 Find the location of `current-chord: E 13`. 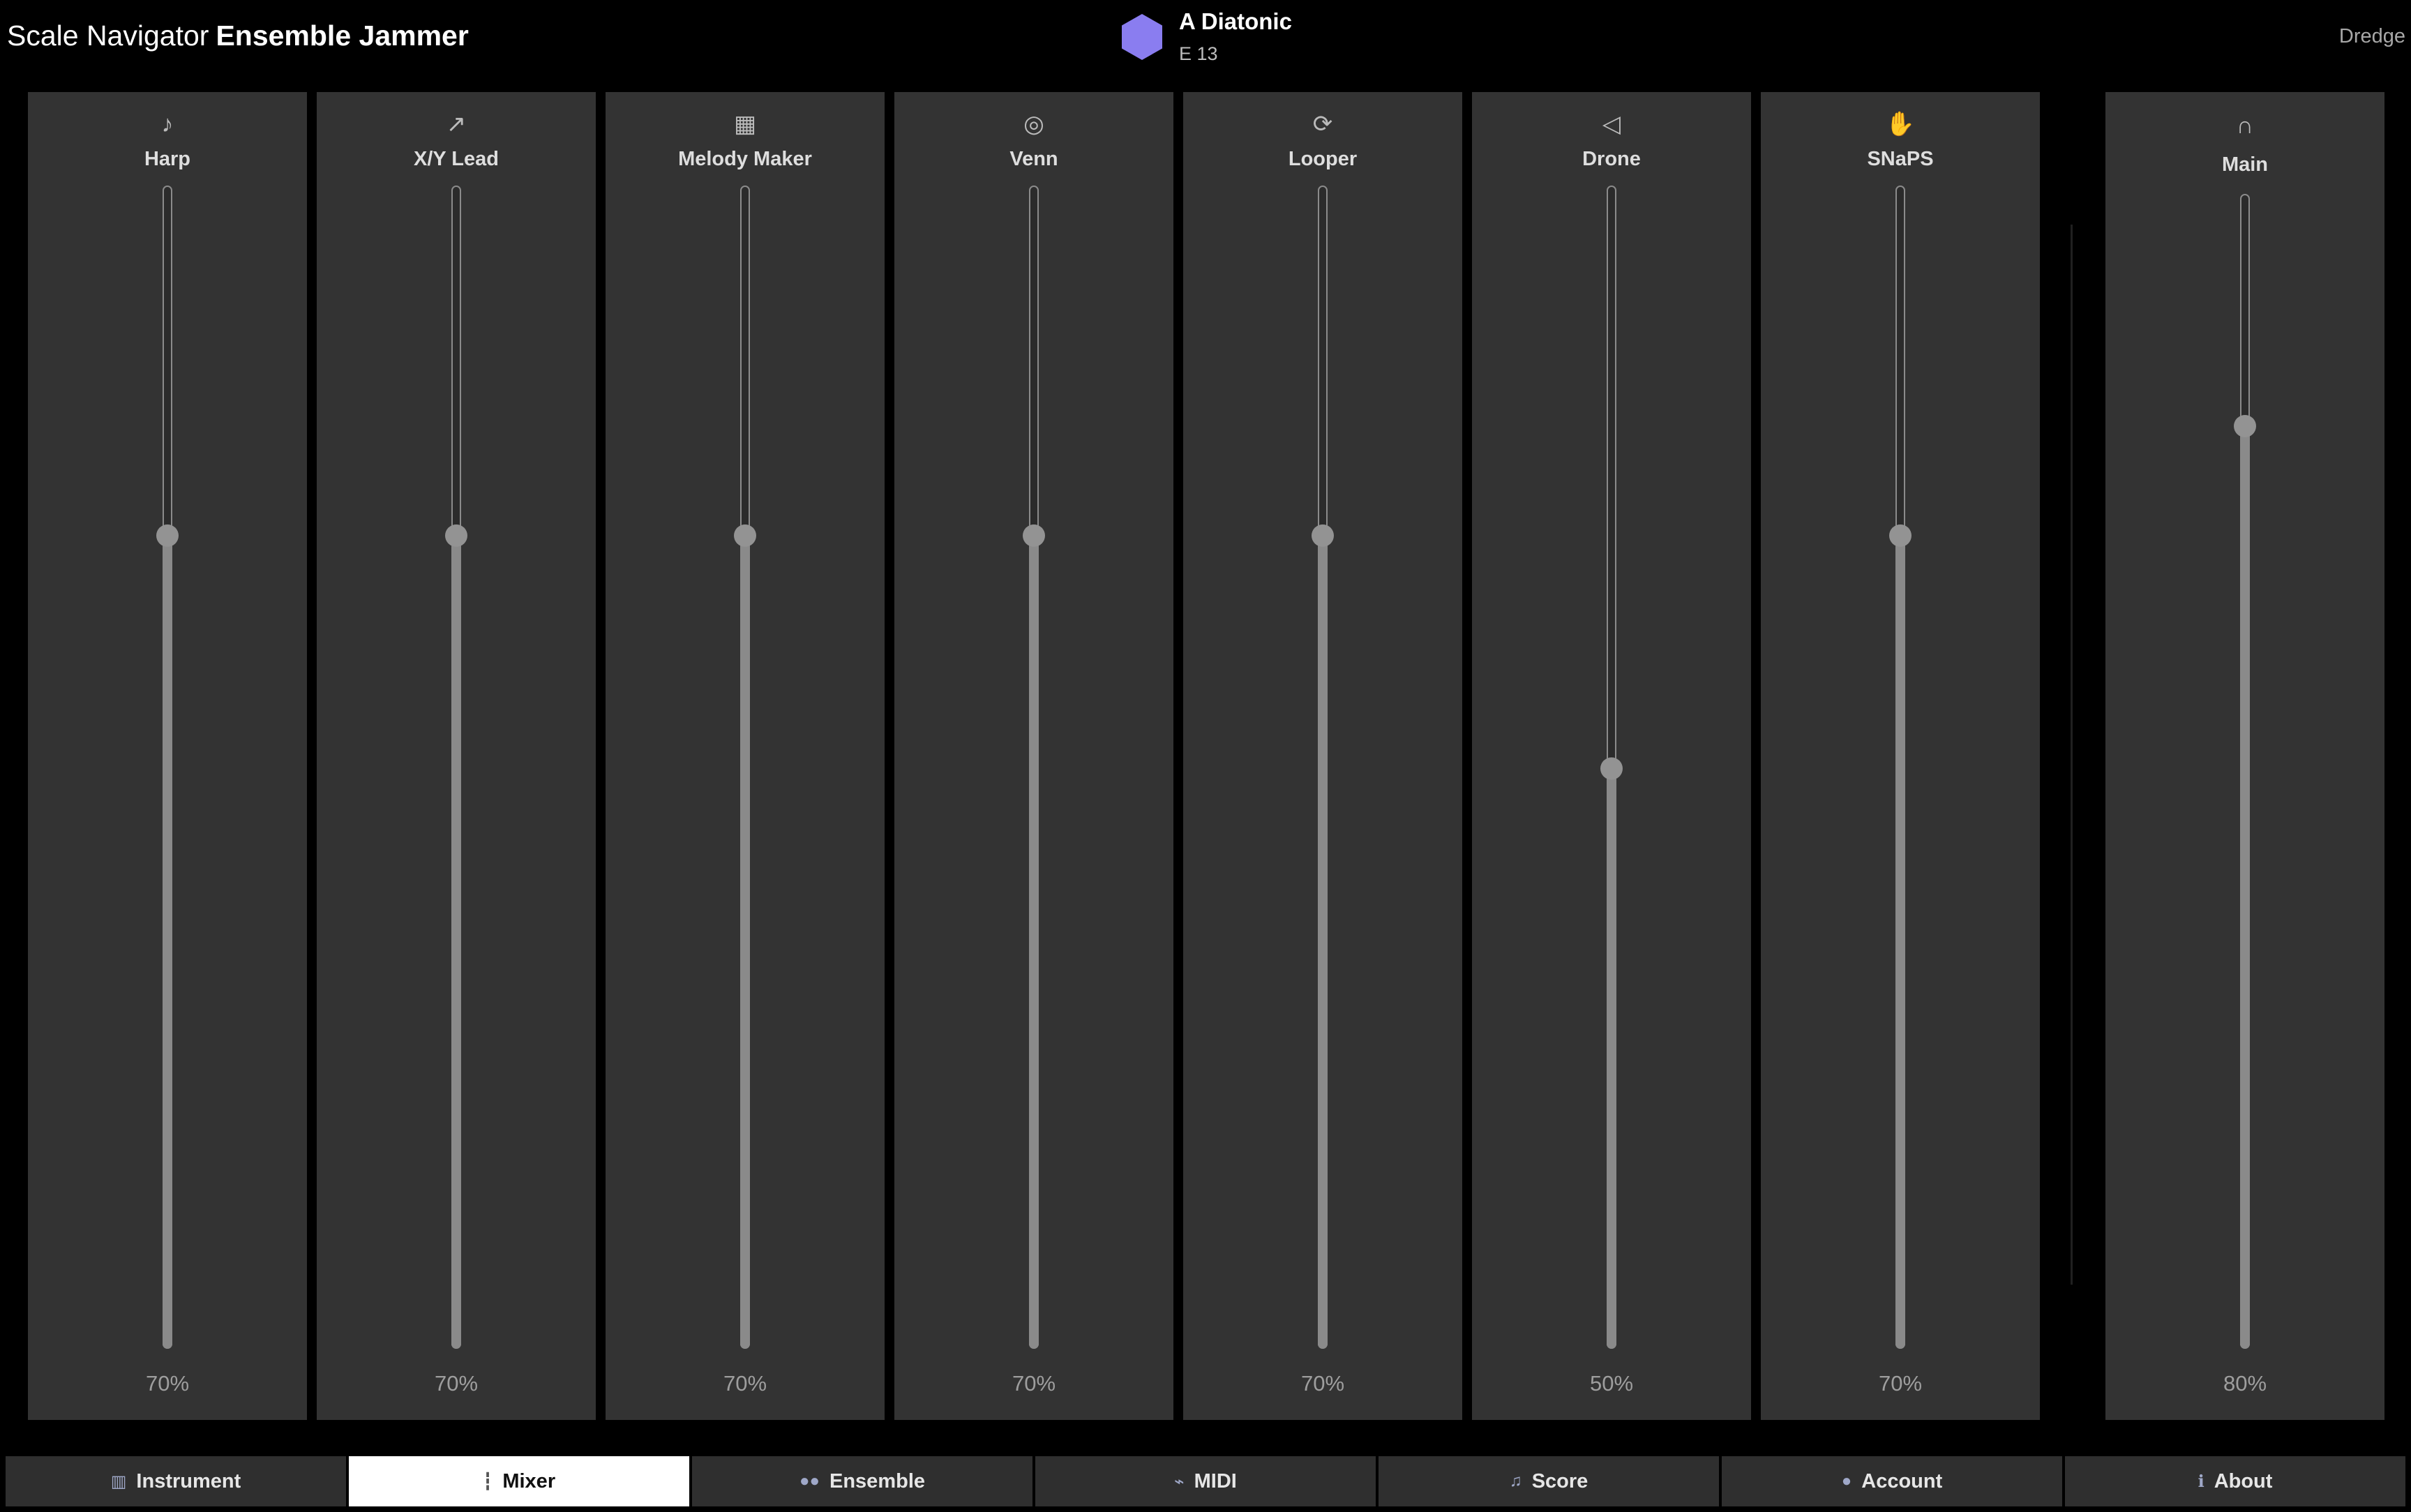

current-chord: E 13 is located at coordinates (1198, 53).